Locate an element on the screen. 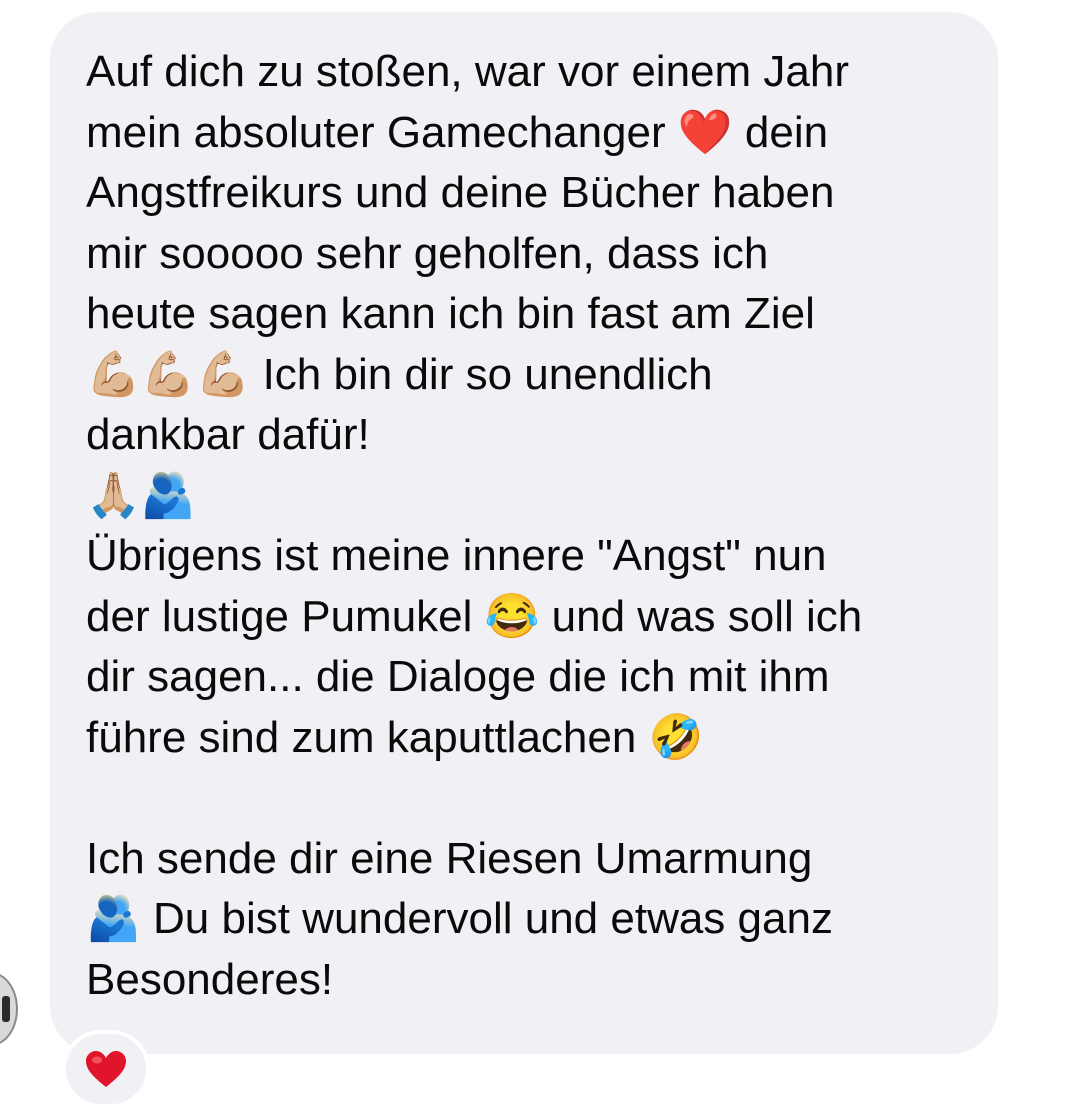 The width and height of the screenshot is (1071, 1110). avatar is located at coordinates (9, 1009).